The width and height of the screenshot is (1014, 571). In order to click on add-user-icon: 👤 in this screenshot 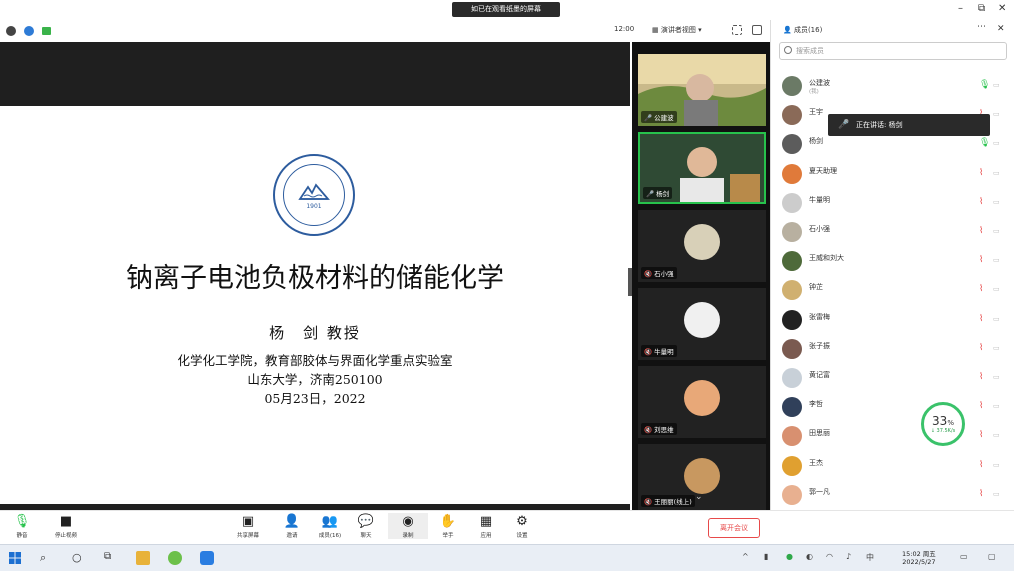, I will do `click(292, 521)`.